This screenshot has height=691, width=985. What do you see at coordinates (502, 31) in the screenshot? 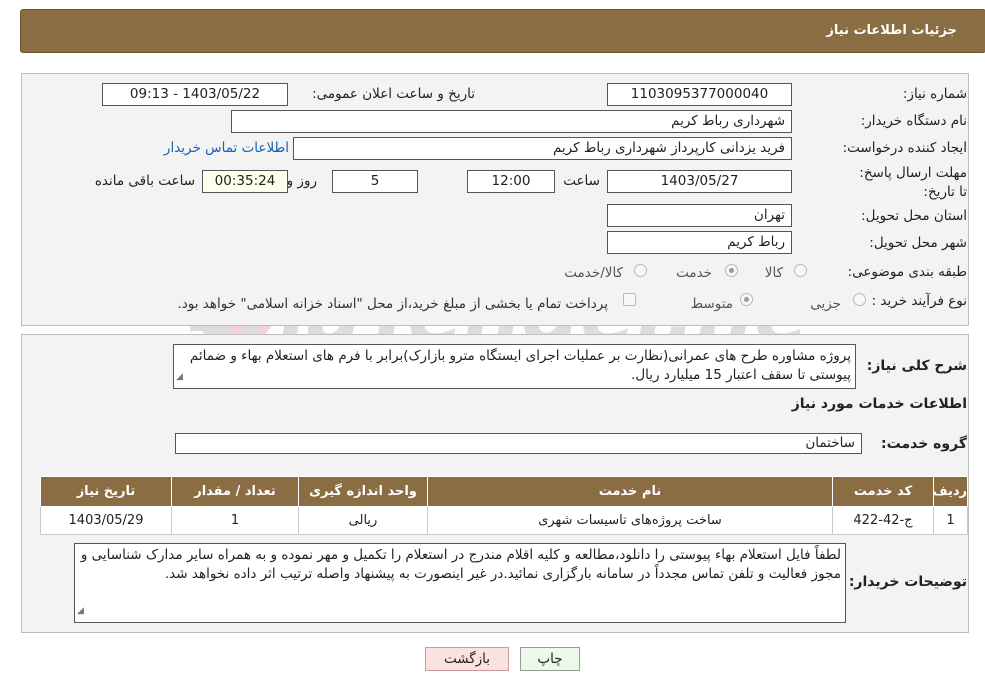
I see `page-header: جزئیات اطلاعات نیاز` at bounding box center [502, 31].